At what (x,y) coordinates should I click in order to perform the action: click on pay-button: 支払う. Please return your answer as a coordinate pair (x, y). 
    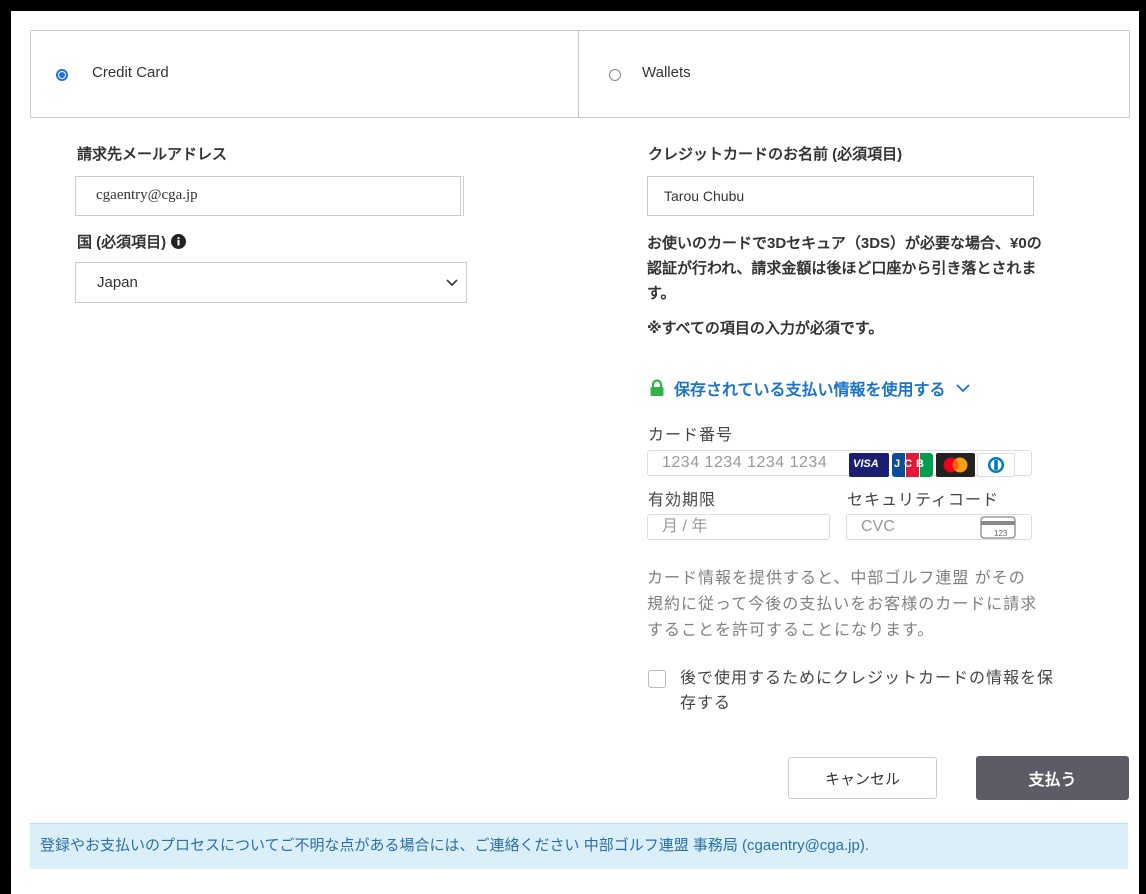
    Looking at the image, I should click on (1052, 778).